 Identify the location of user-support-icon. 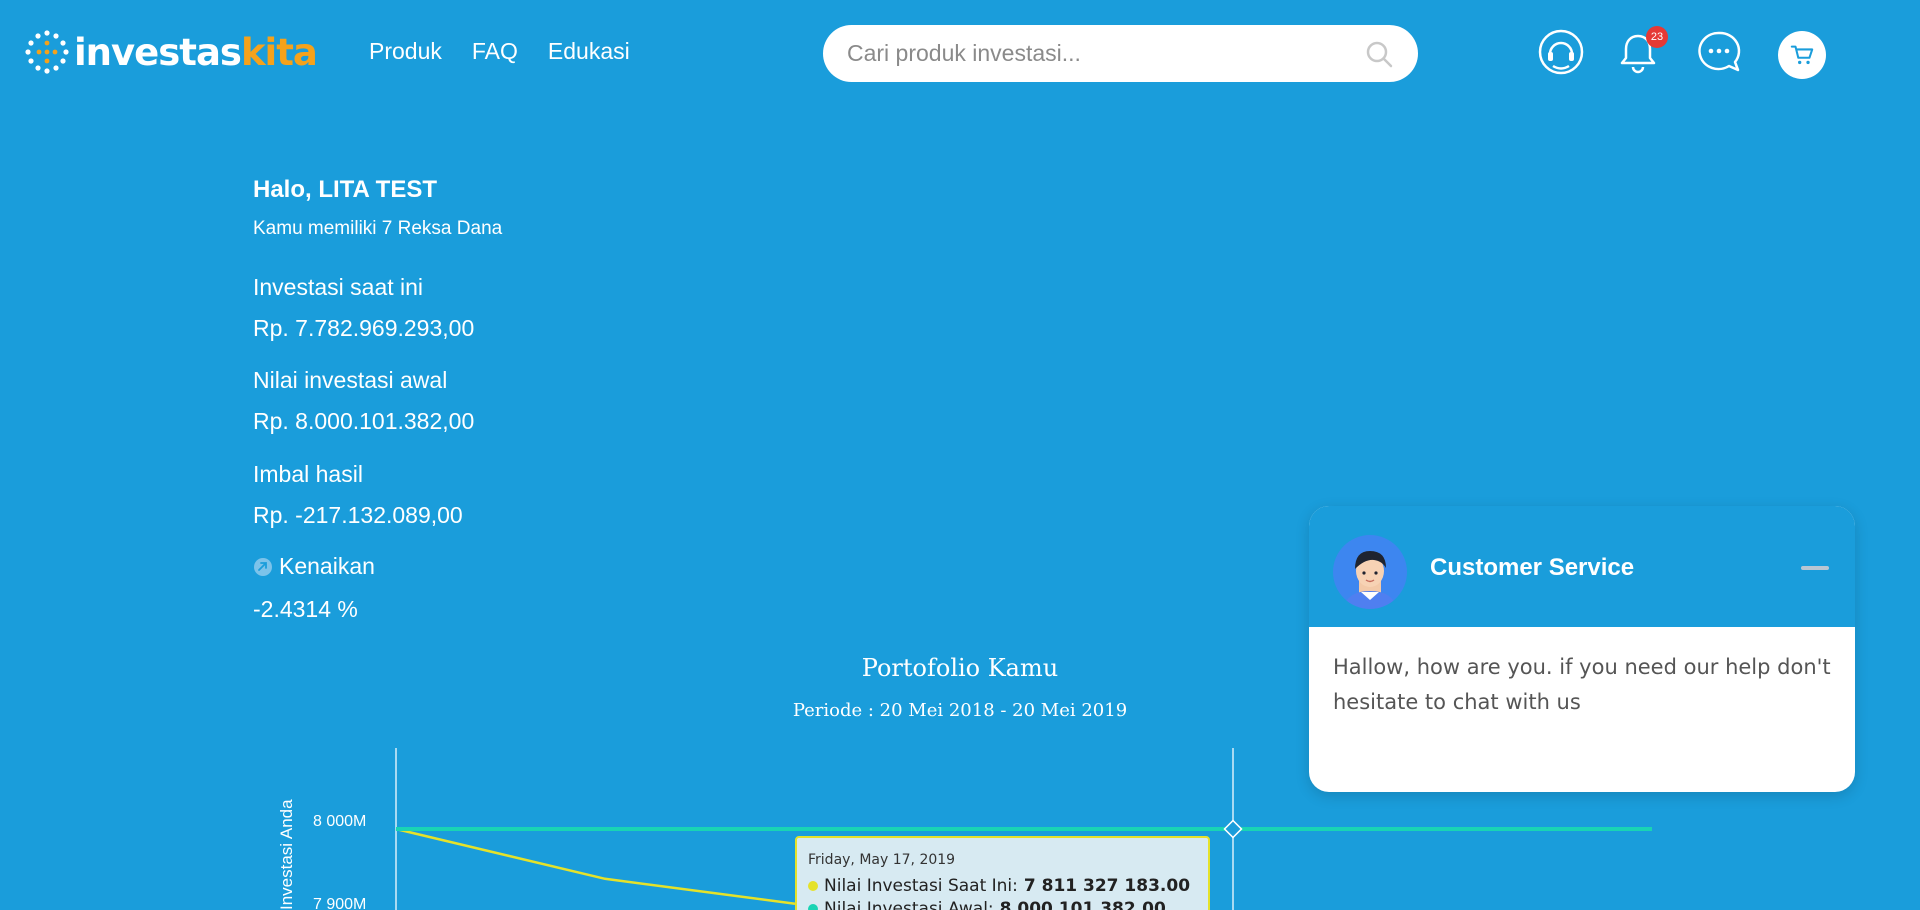
(1561, 52).